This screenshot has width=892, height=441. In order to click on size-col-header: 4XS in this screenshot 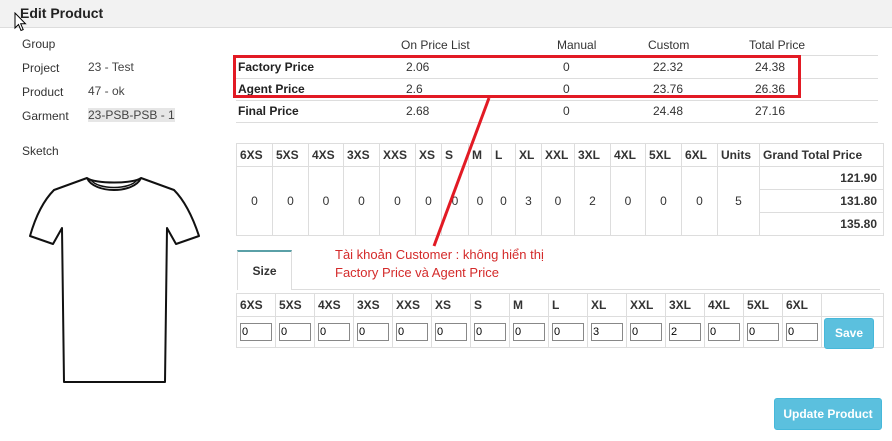, I will do `click(334, 305)`.